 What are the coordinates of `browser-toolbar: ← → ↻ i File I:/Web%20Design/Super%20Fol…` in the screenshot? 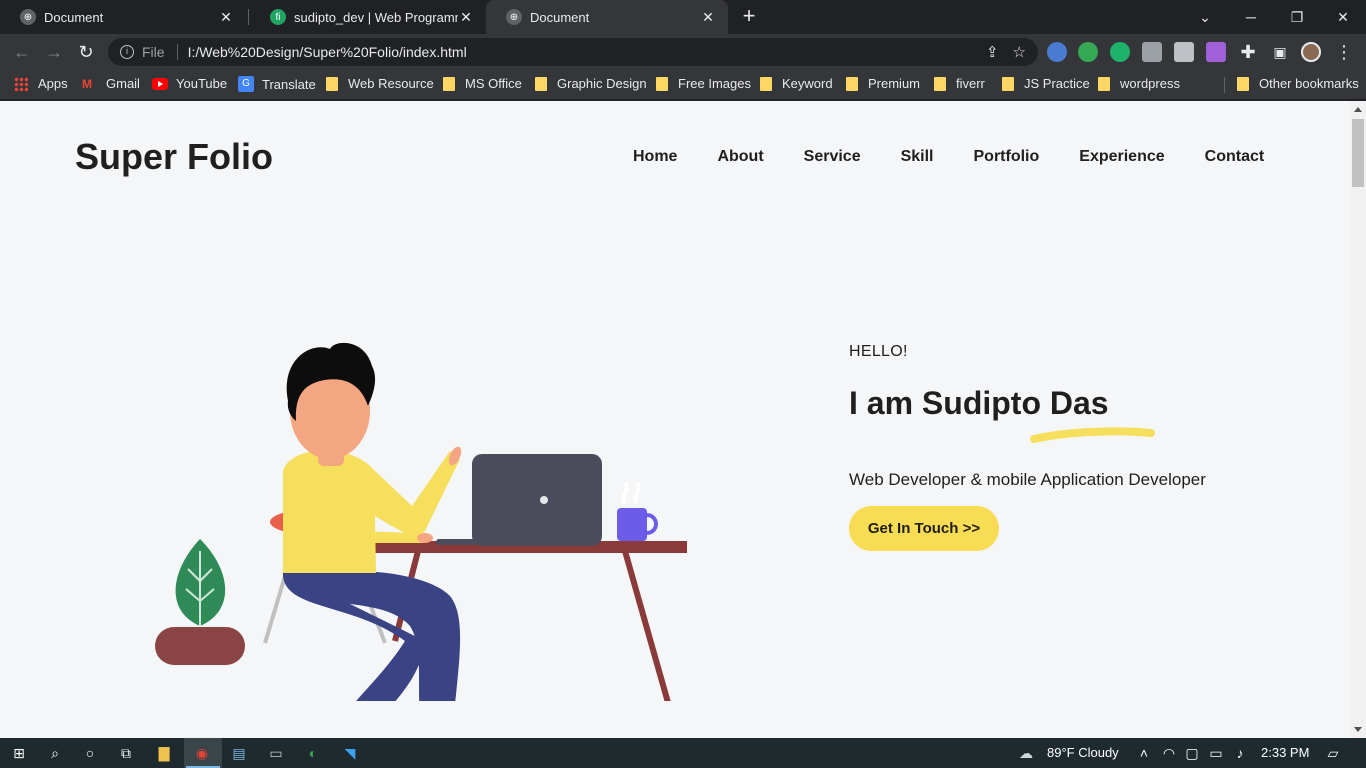 It's located at (683, 52).